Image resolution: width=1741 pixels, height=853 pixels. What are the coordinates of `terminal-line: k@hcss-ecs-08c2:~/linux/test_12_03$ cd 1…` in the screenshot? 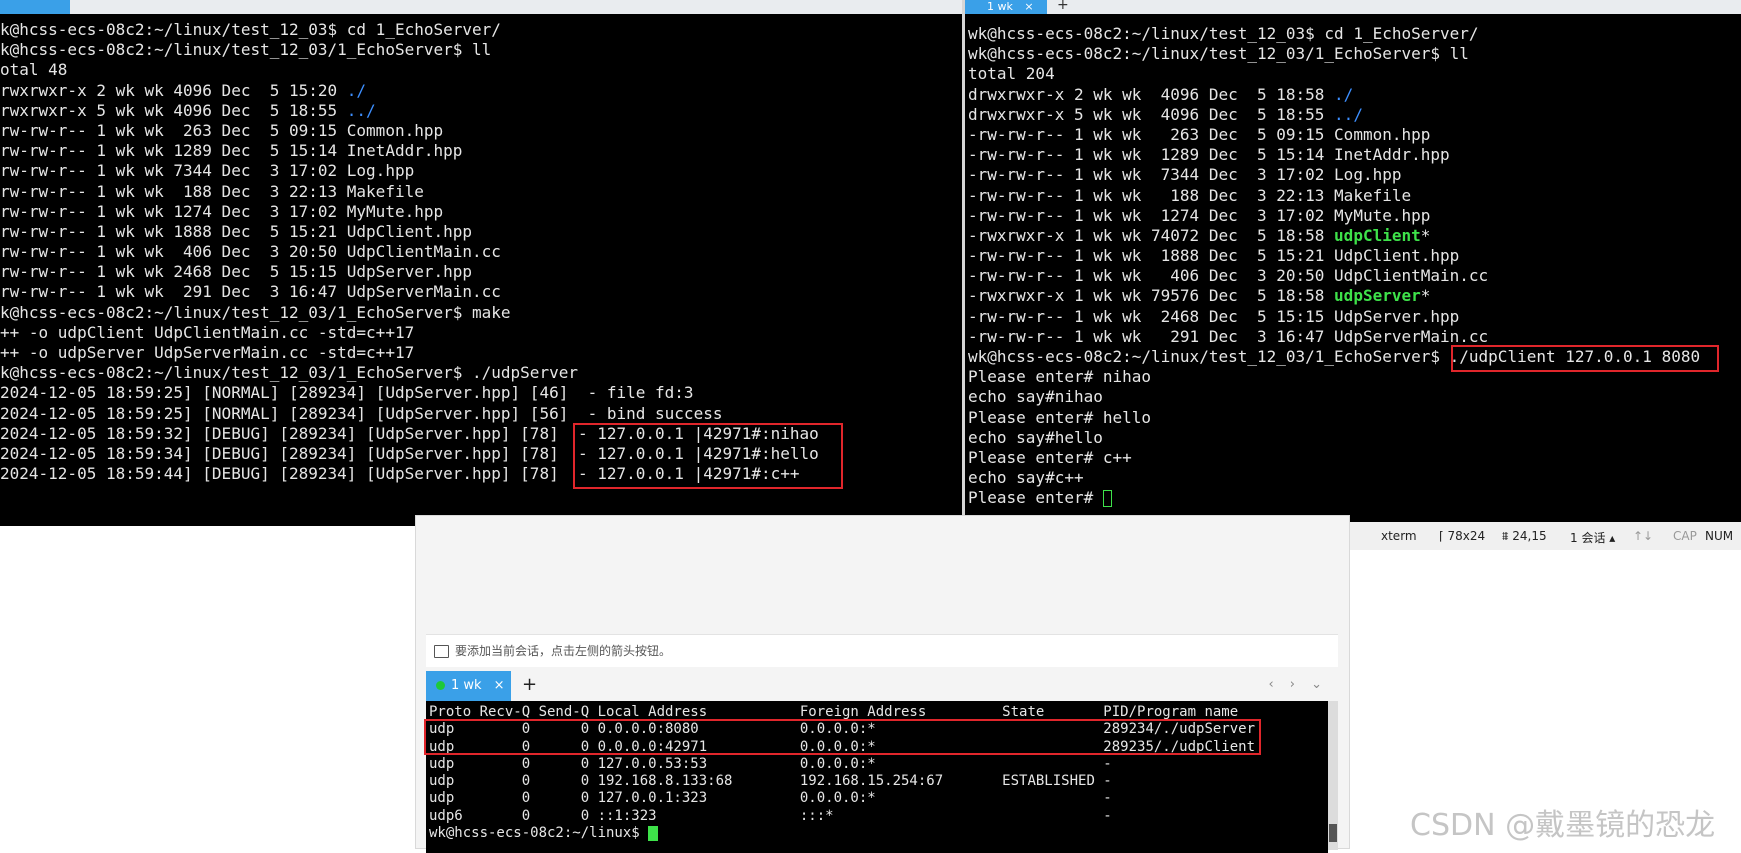 It's located at (250, 29).